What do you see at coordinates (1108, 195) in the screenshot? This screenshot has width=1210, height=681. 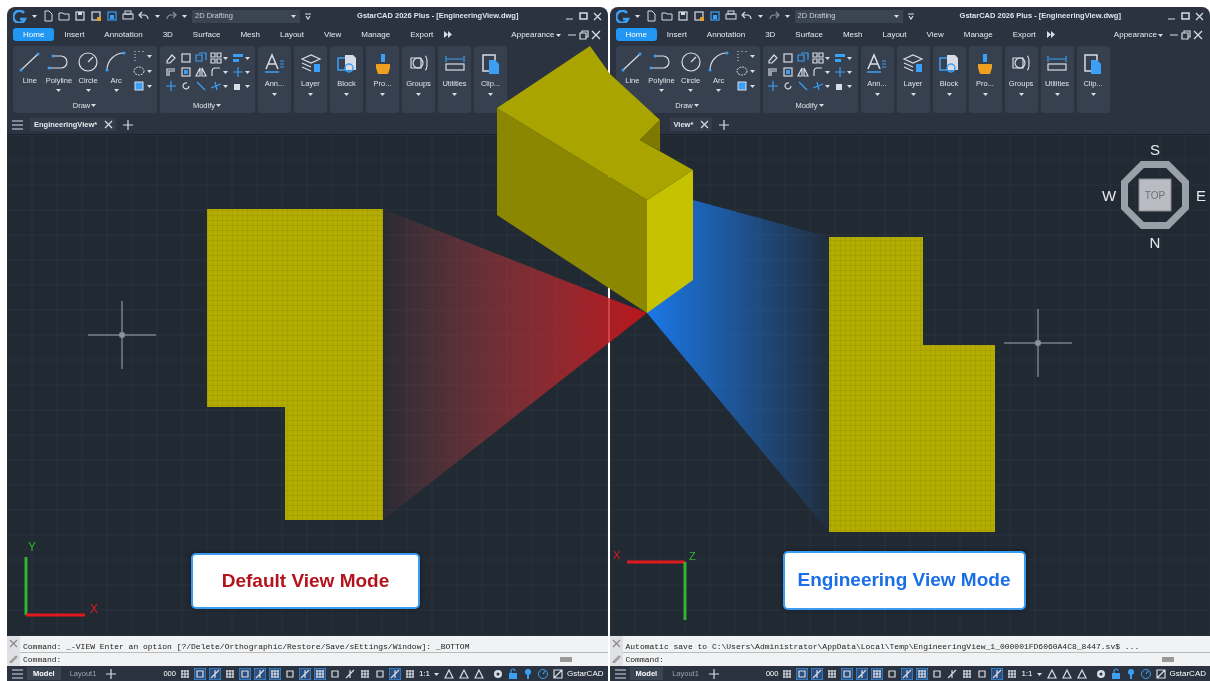 I see `compass-label: W` at bounding box center [1108, 195].